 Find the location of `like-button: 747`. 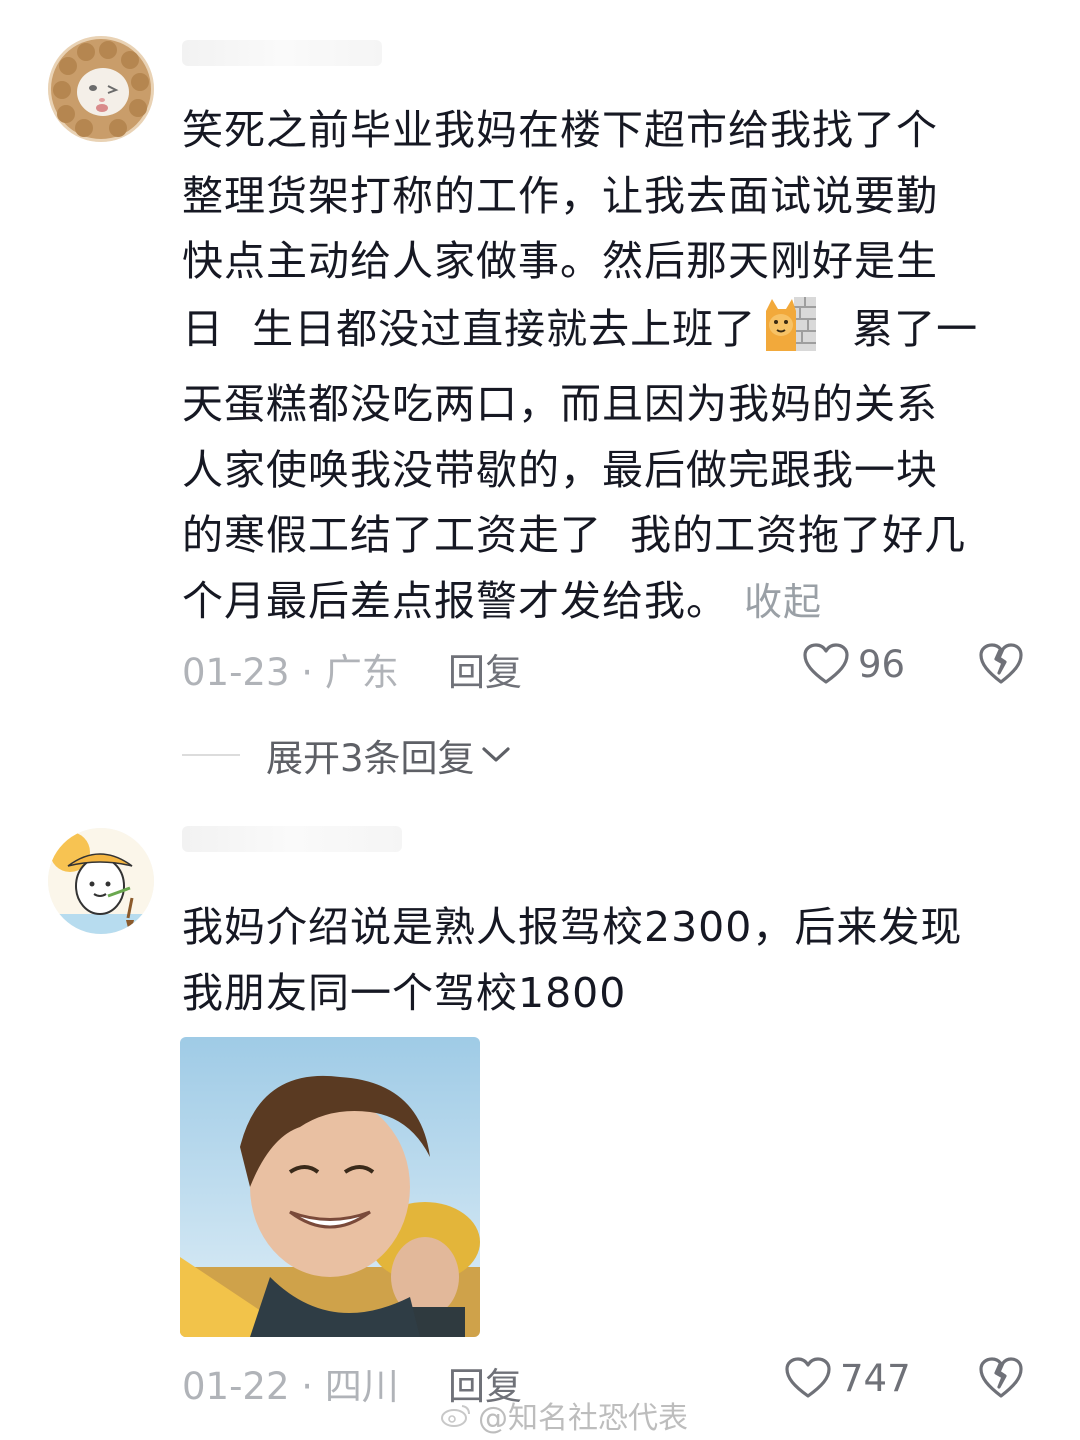

like-button: 747 is located at coordinates (847, 1378).